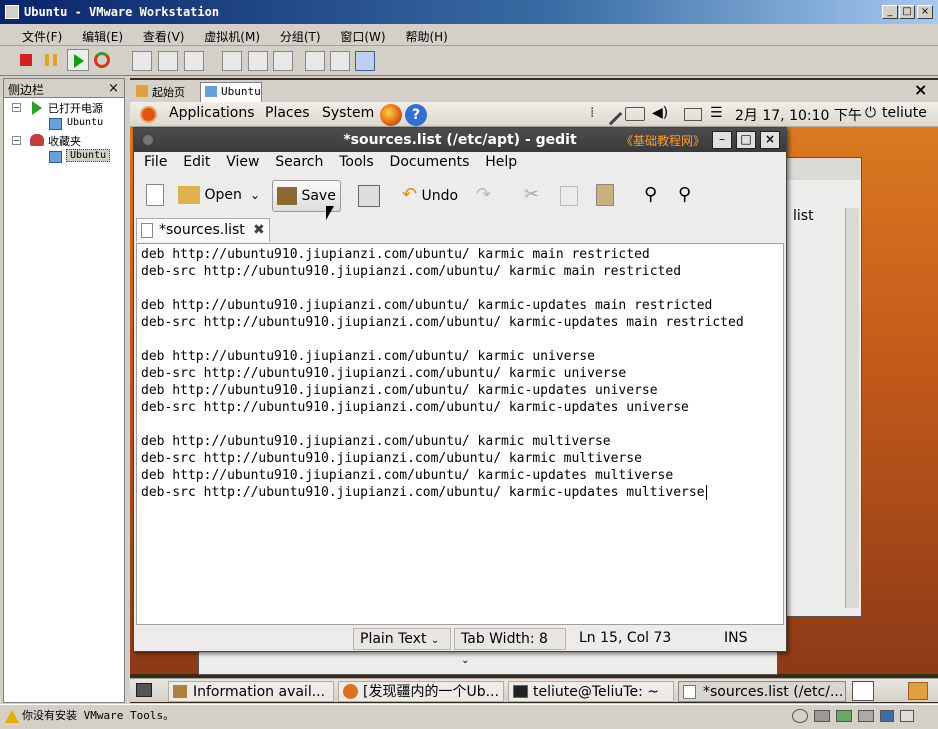  I want to click on gedit-minimize-button: –, so click(722, 140).